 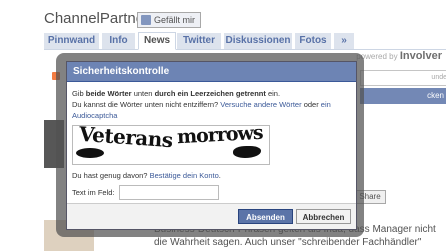 What do you see at coordinates (90, 153) in the screenshot?
I see `captcha-blob` at bounding box center [90, 153].